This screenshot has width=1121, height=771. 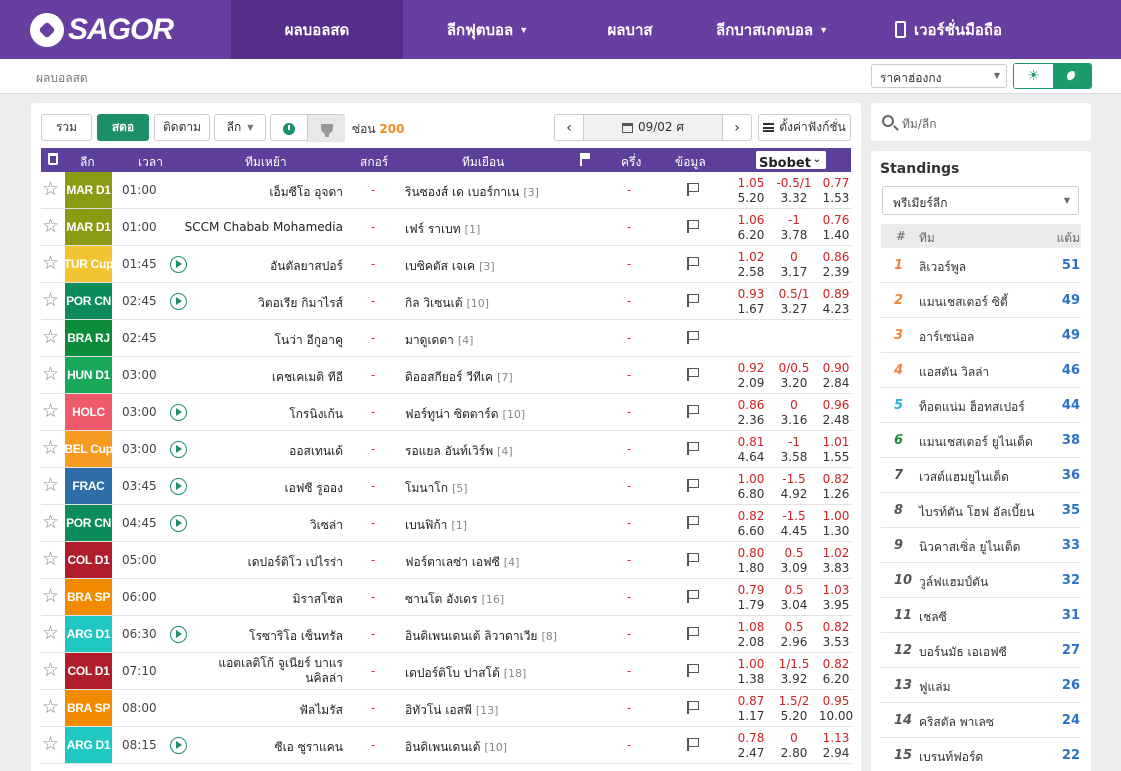 I want to click on league-badge: FRAC, so click(x=88, y=486).